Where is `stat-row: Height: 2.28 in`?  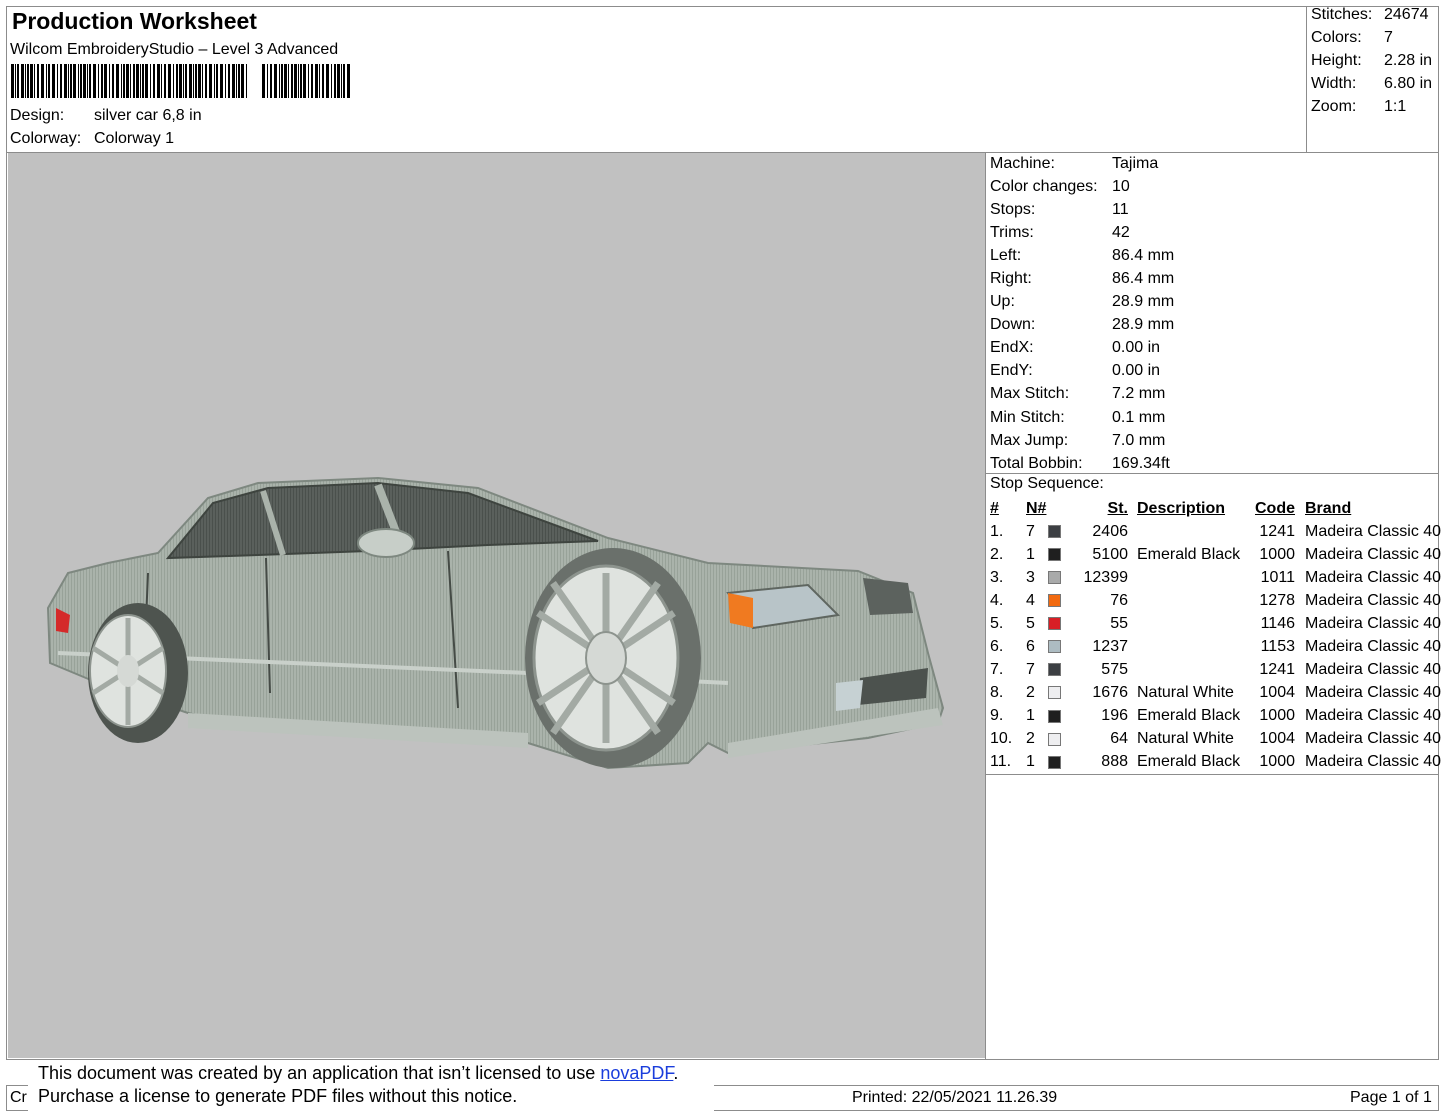 stat-row: Height: 2.28 in is located at coordinates (1371, 63).